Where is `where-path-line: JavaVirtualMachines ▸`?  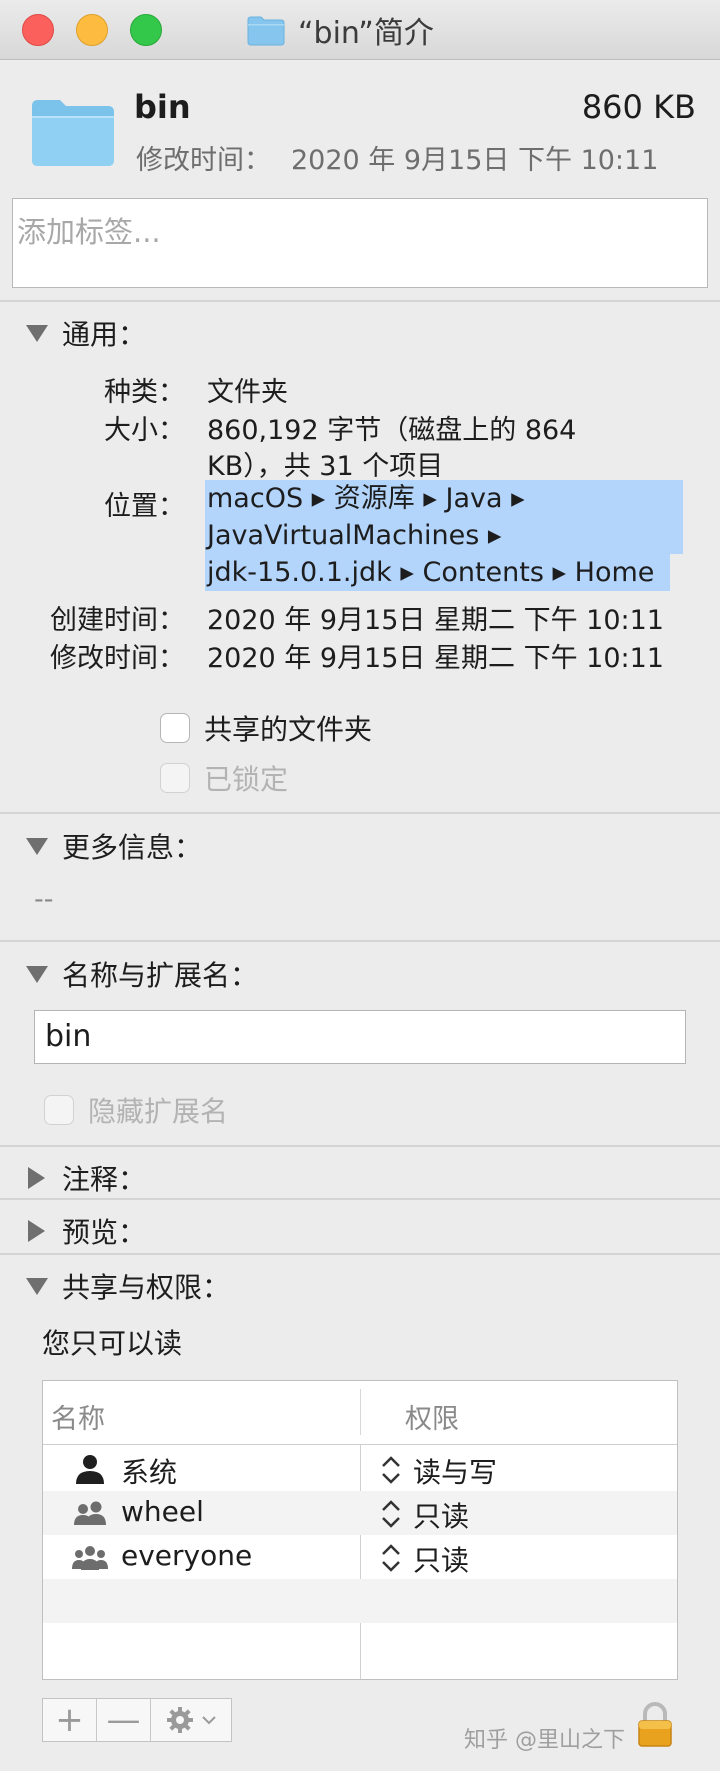
where-path-line: JavaVirtualMachines ▸ is located at coordinates (444, 535).